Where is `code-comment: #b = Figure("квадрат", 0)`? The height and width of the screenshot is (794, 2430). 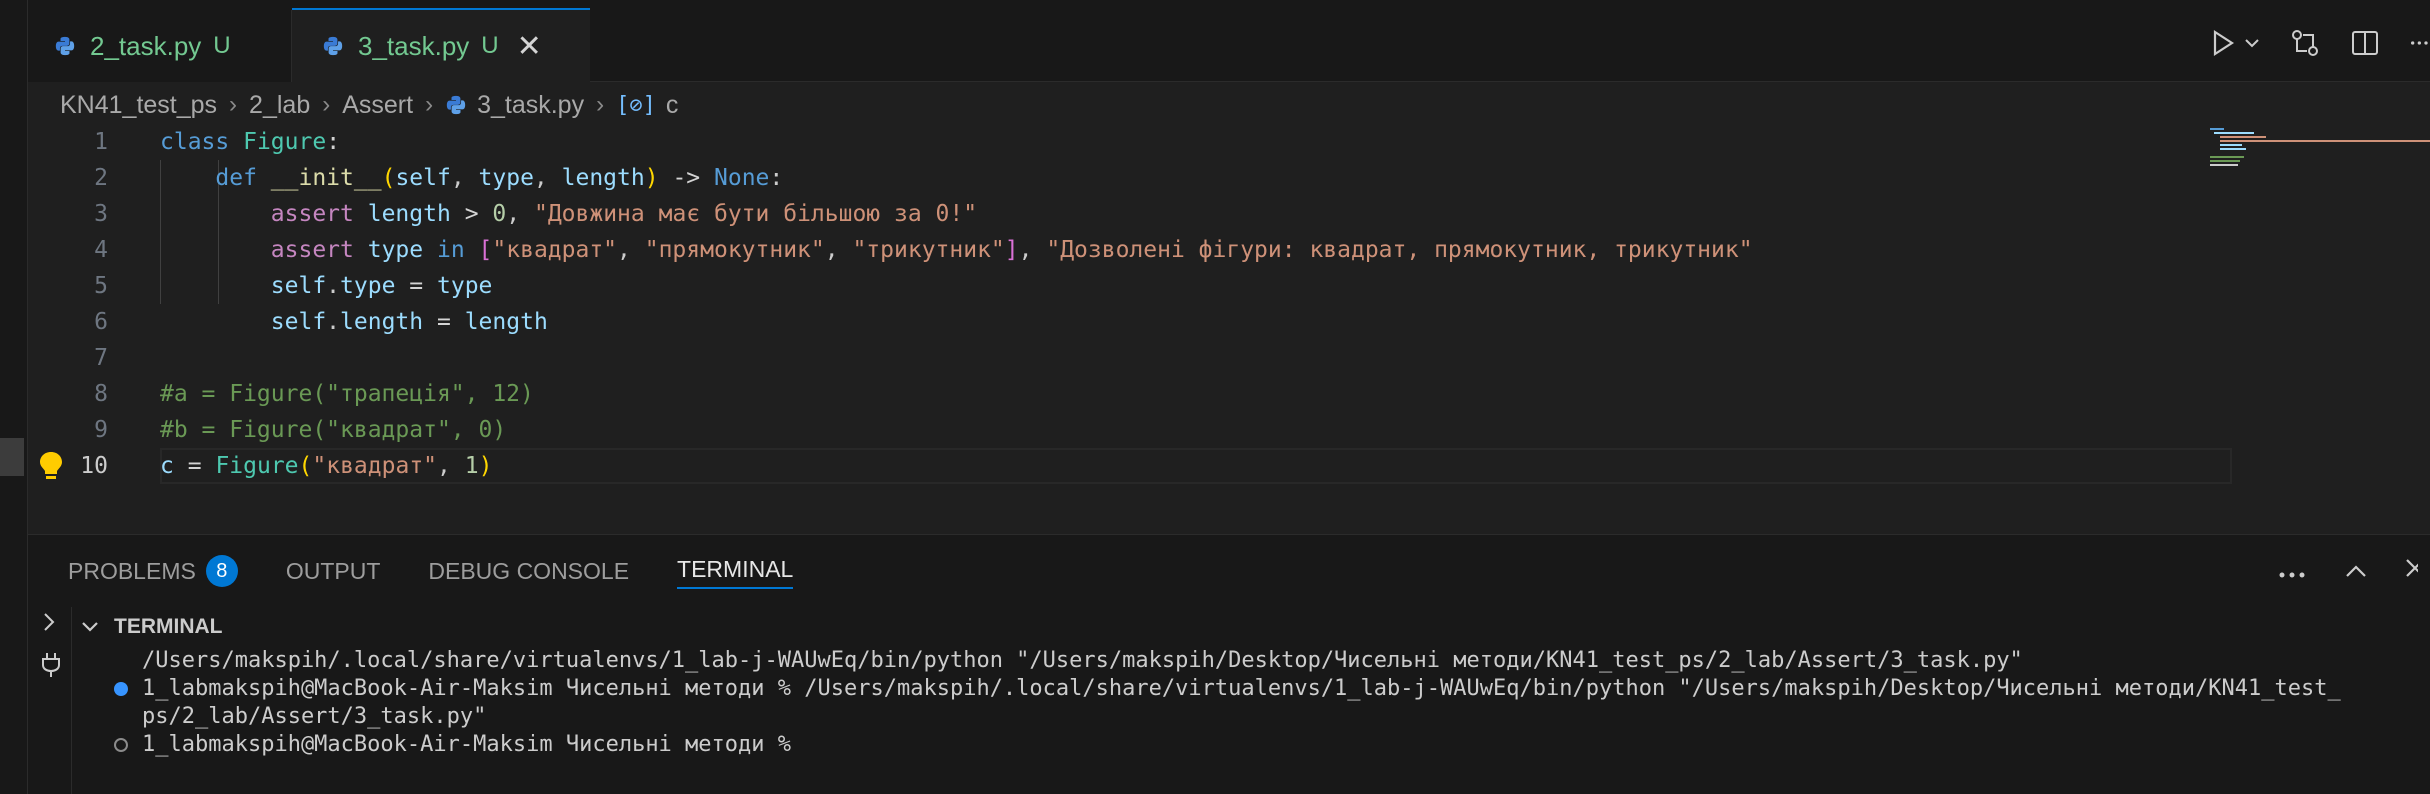
code-comment: #b = Figure("квадрат", 0) is located at coordinates (333, 430).